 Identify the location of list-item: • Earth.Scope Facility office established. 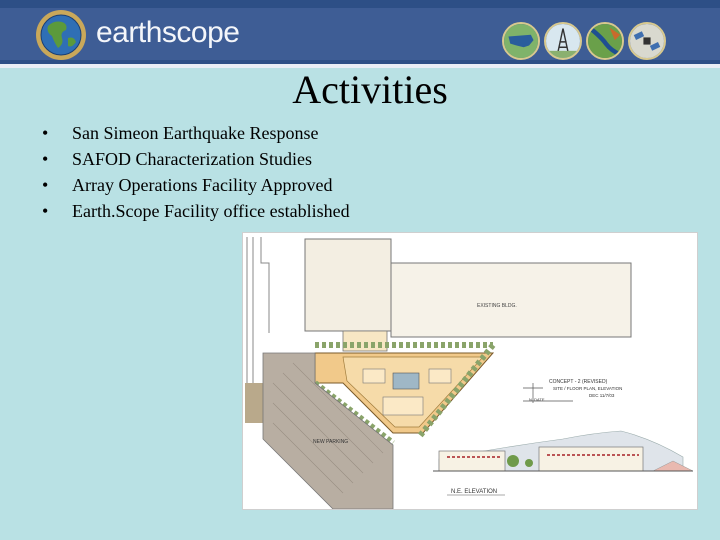
(196, 211).